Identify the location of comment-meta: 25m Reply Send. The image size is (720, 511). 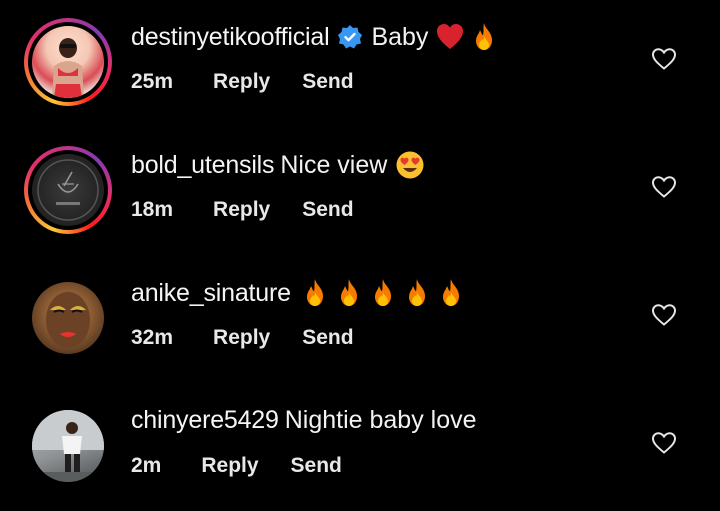
(242, 82).